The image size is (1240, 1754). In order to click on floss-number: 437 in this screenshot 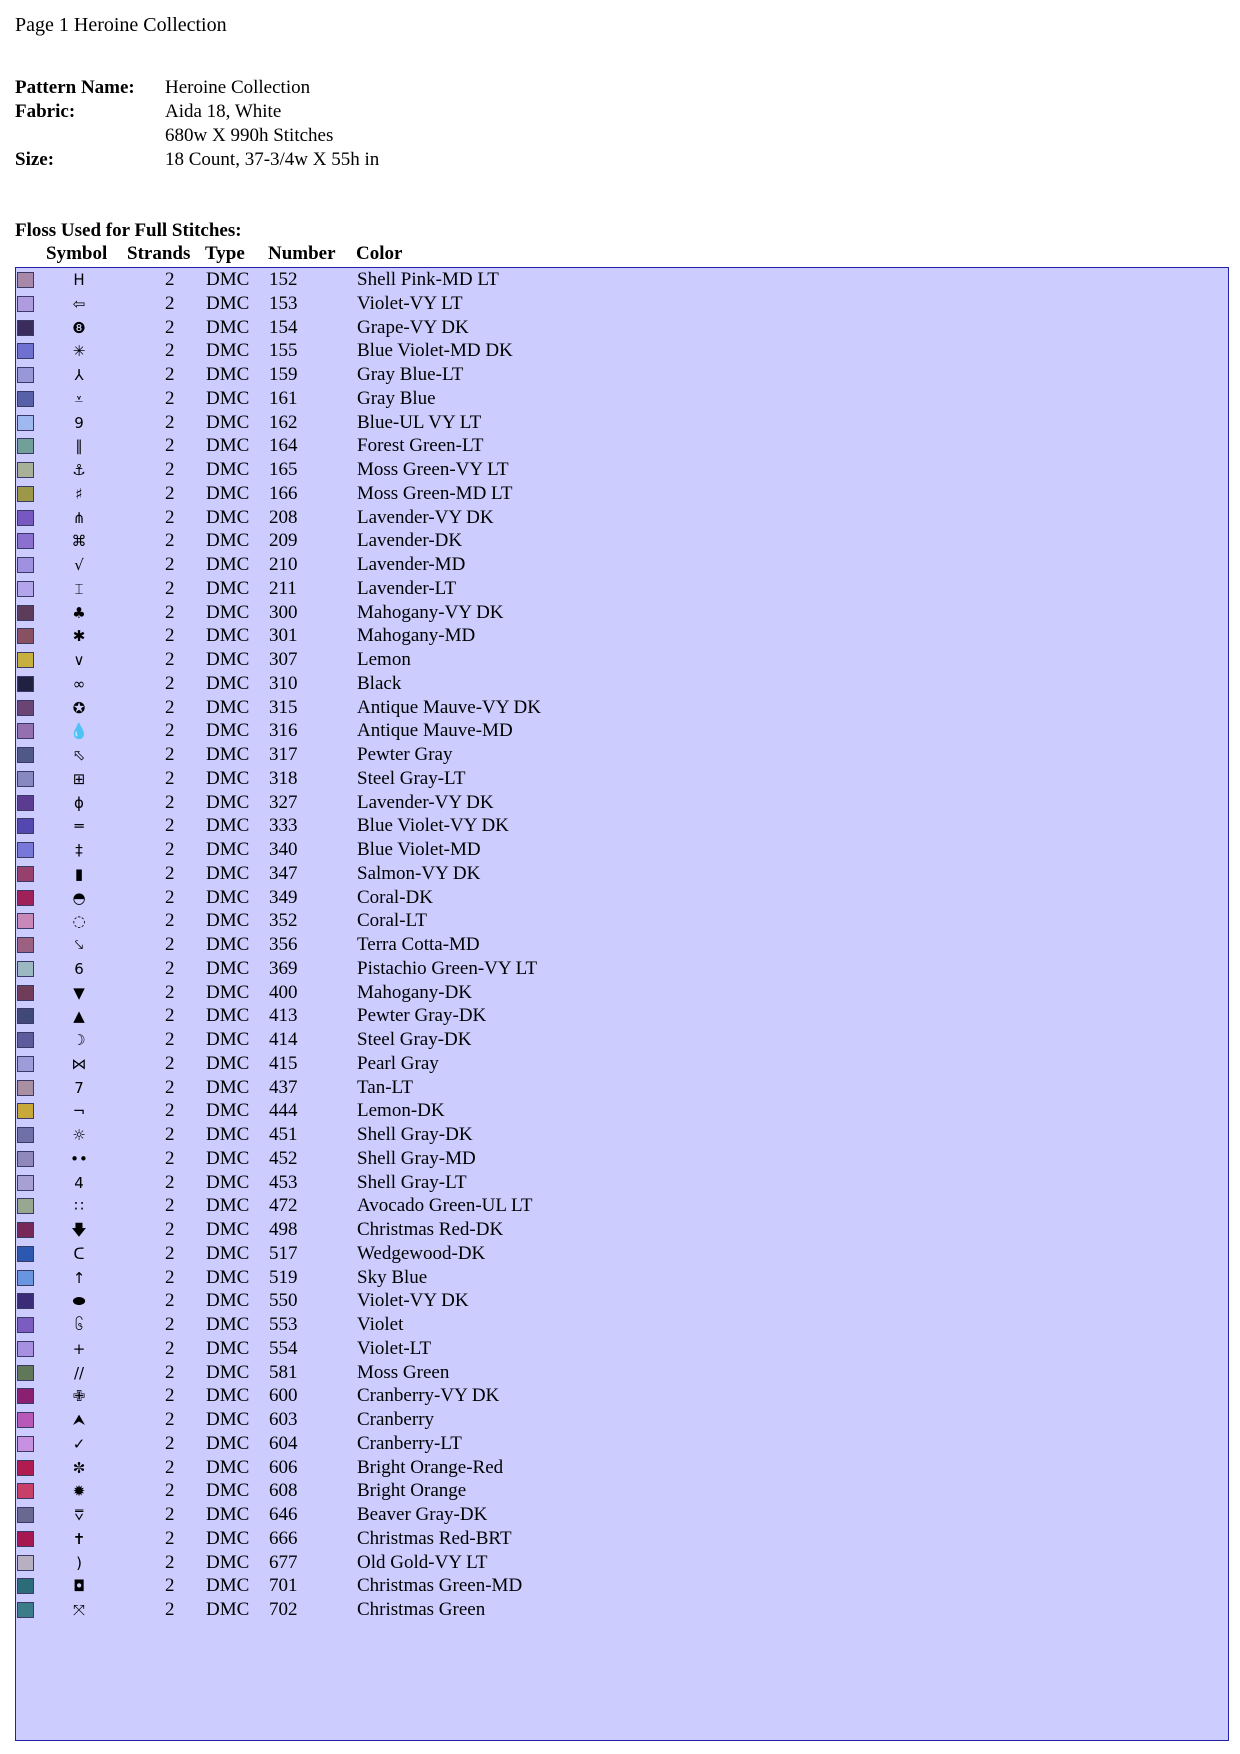, I will do `click(283, 1087)`.